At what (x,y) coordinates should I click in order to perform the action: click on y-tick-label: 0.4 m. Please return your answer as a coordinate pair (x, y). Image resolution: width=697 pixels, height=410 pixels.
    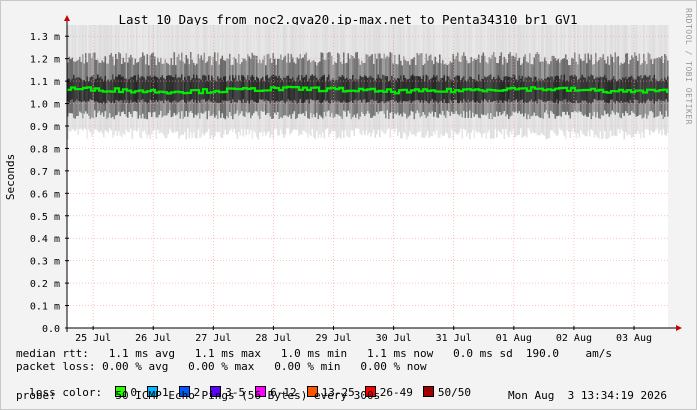
    Looking at the image, I should click on (45, 239).